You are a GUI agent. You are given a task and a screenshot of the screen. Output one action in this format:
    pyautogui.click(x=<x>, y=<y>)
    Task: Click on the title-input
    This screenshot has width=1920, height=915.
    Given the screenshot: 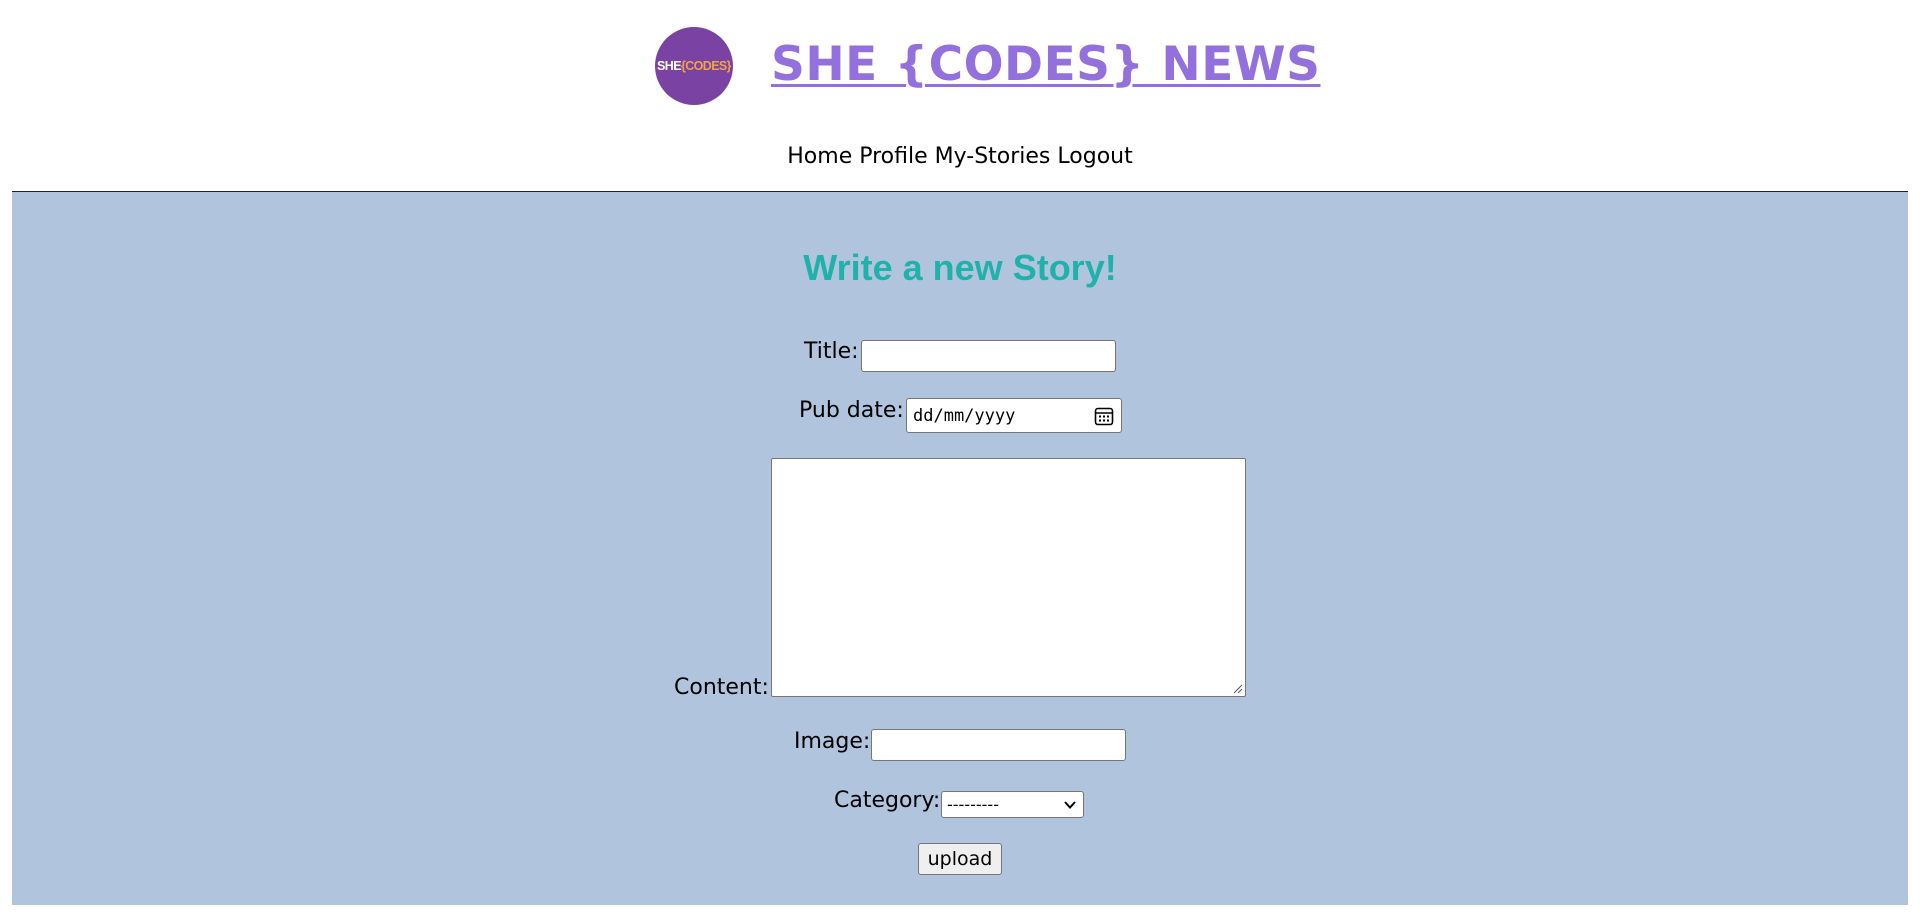 What is the action you would take?
    pyautogui.click(x=988, y=356)
    